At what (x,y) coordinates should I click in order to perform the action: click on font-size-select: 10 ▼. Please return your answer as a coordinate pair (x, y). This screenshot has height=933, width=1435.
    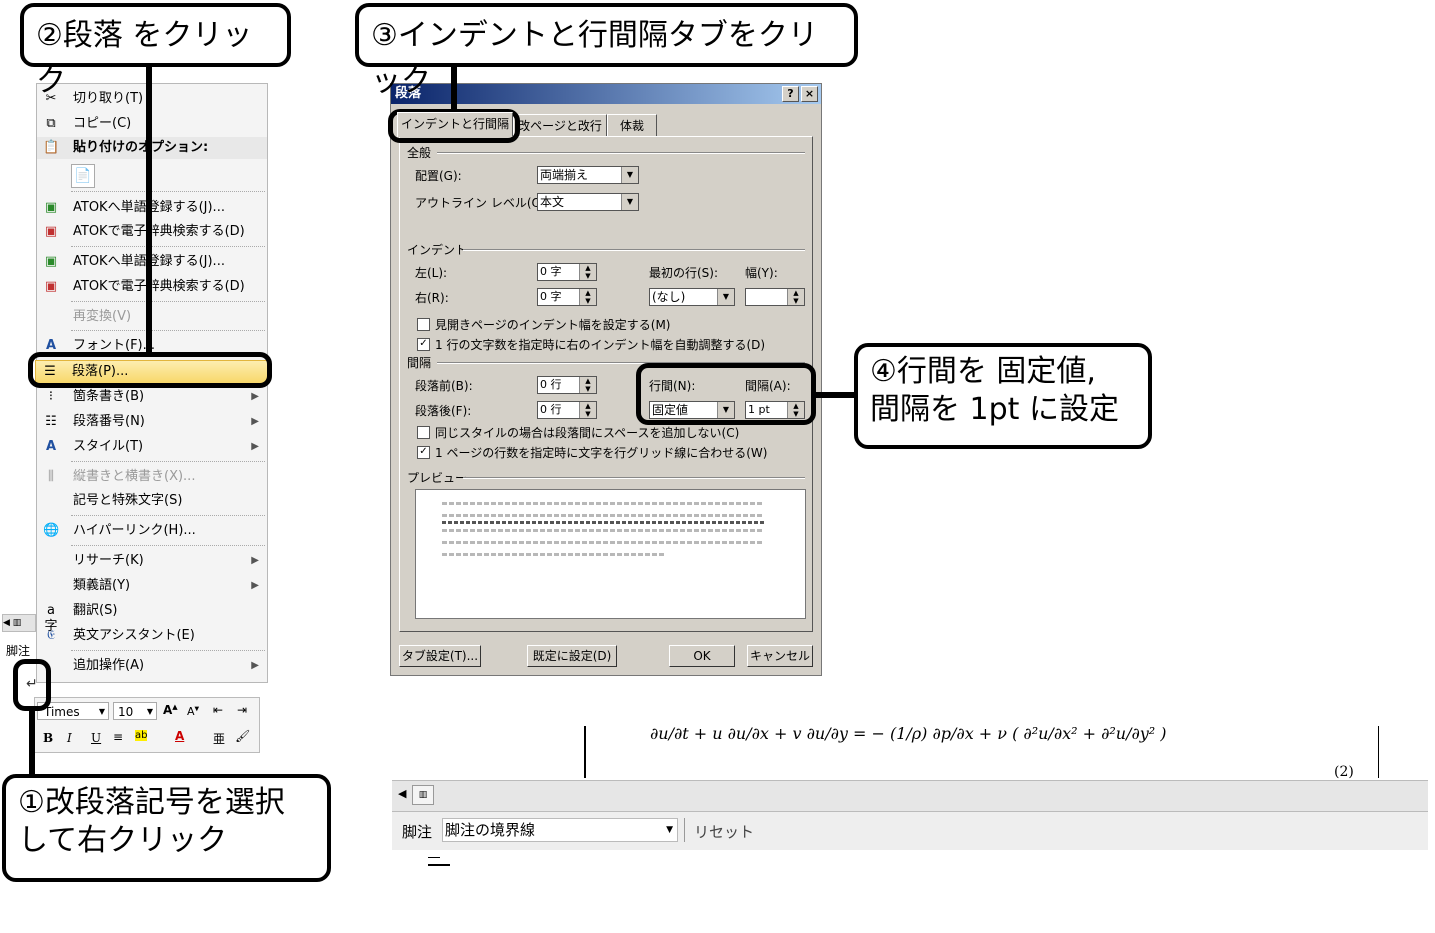
    Looking at the image, I should click on (135, 711).